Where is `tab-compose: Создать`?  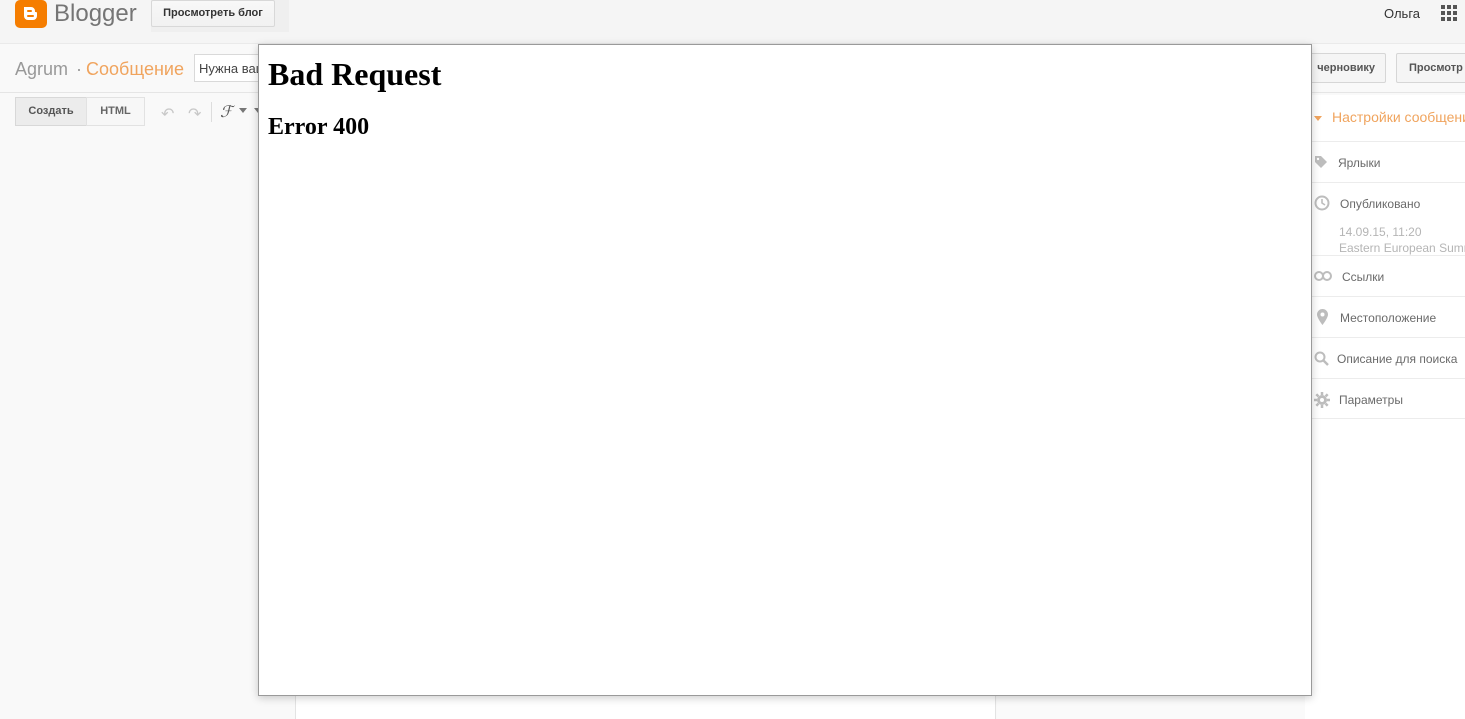 tab-compose: Создать is located at coordinates (51, 111).